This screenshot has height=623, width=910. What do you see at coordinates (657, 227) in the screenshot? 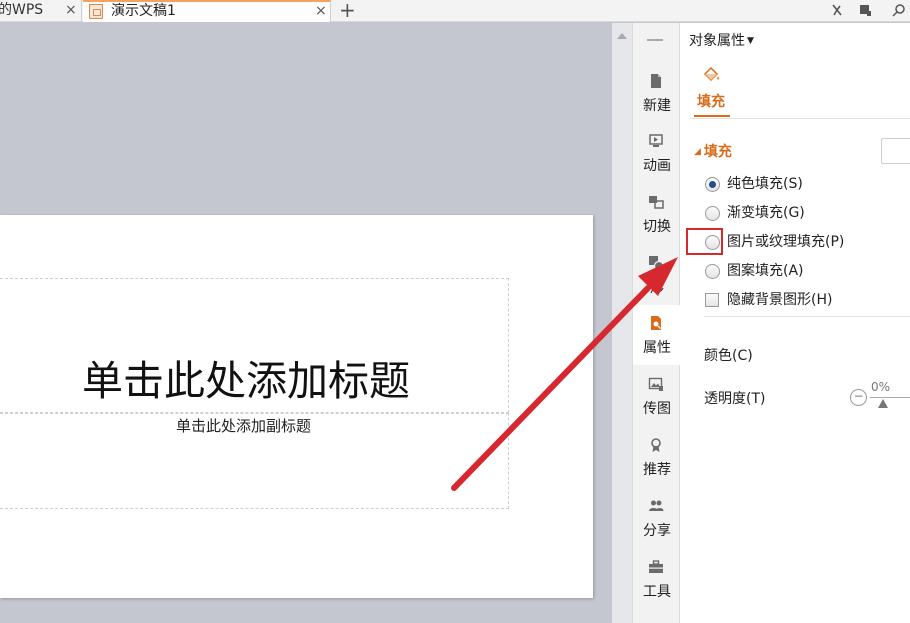
I see `sidebar-item-label: 切换` at bounding box center [657, 227].